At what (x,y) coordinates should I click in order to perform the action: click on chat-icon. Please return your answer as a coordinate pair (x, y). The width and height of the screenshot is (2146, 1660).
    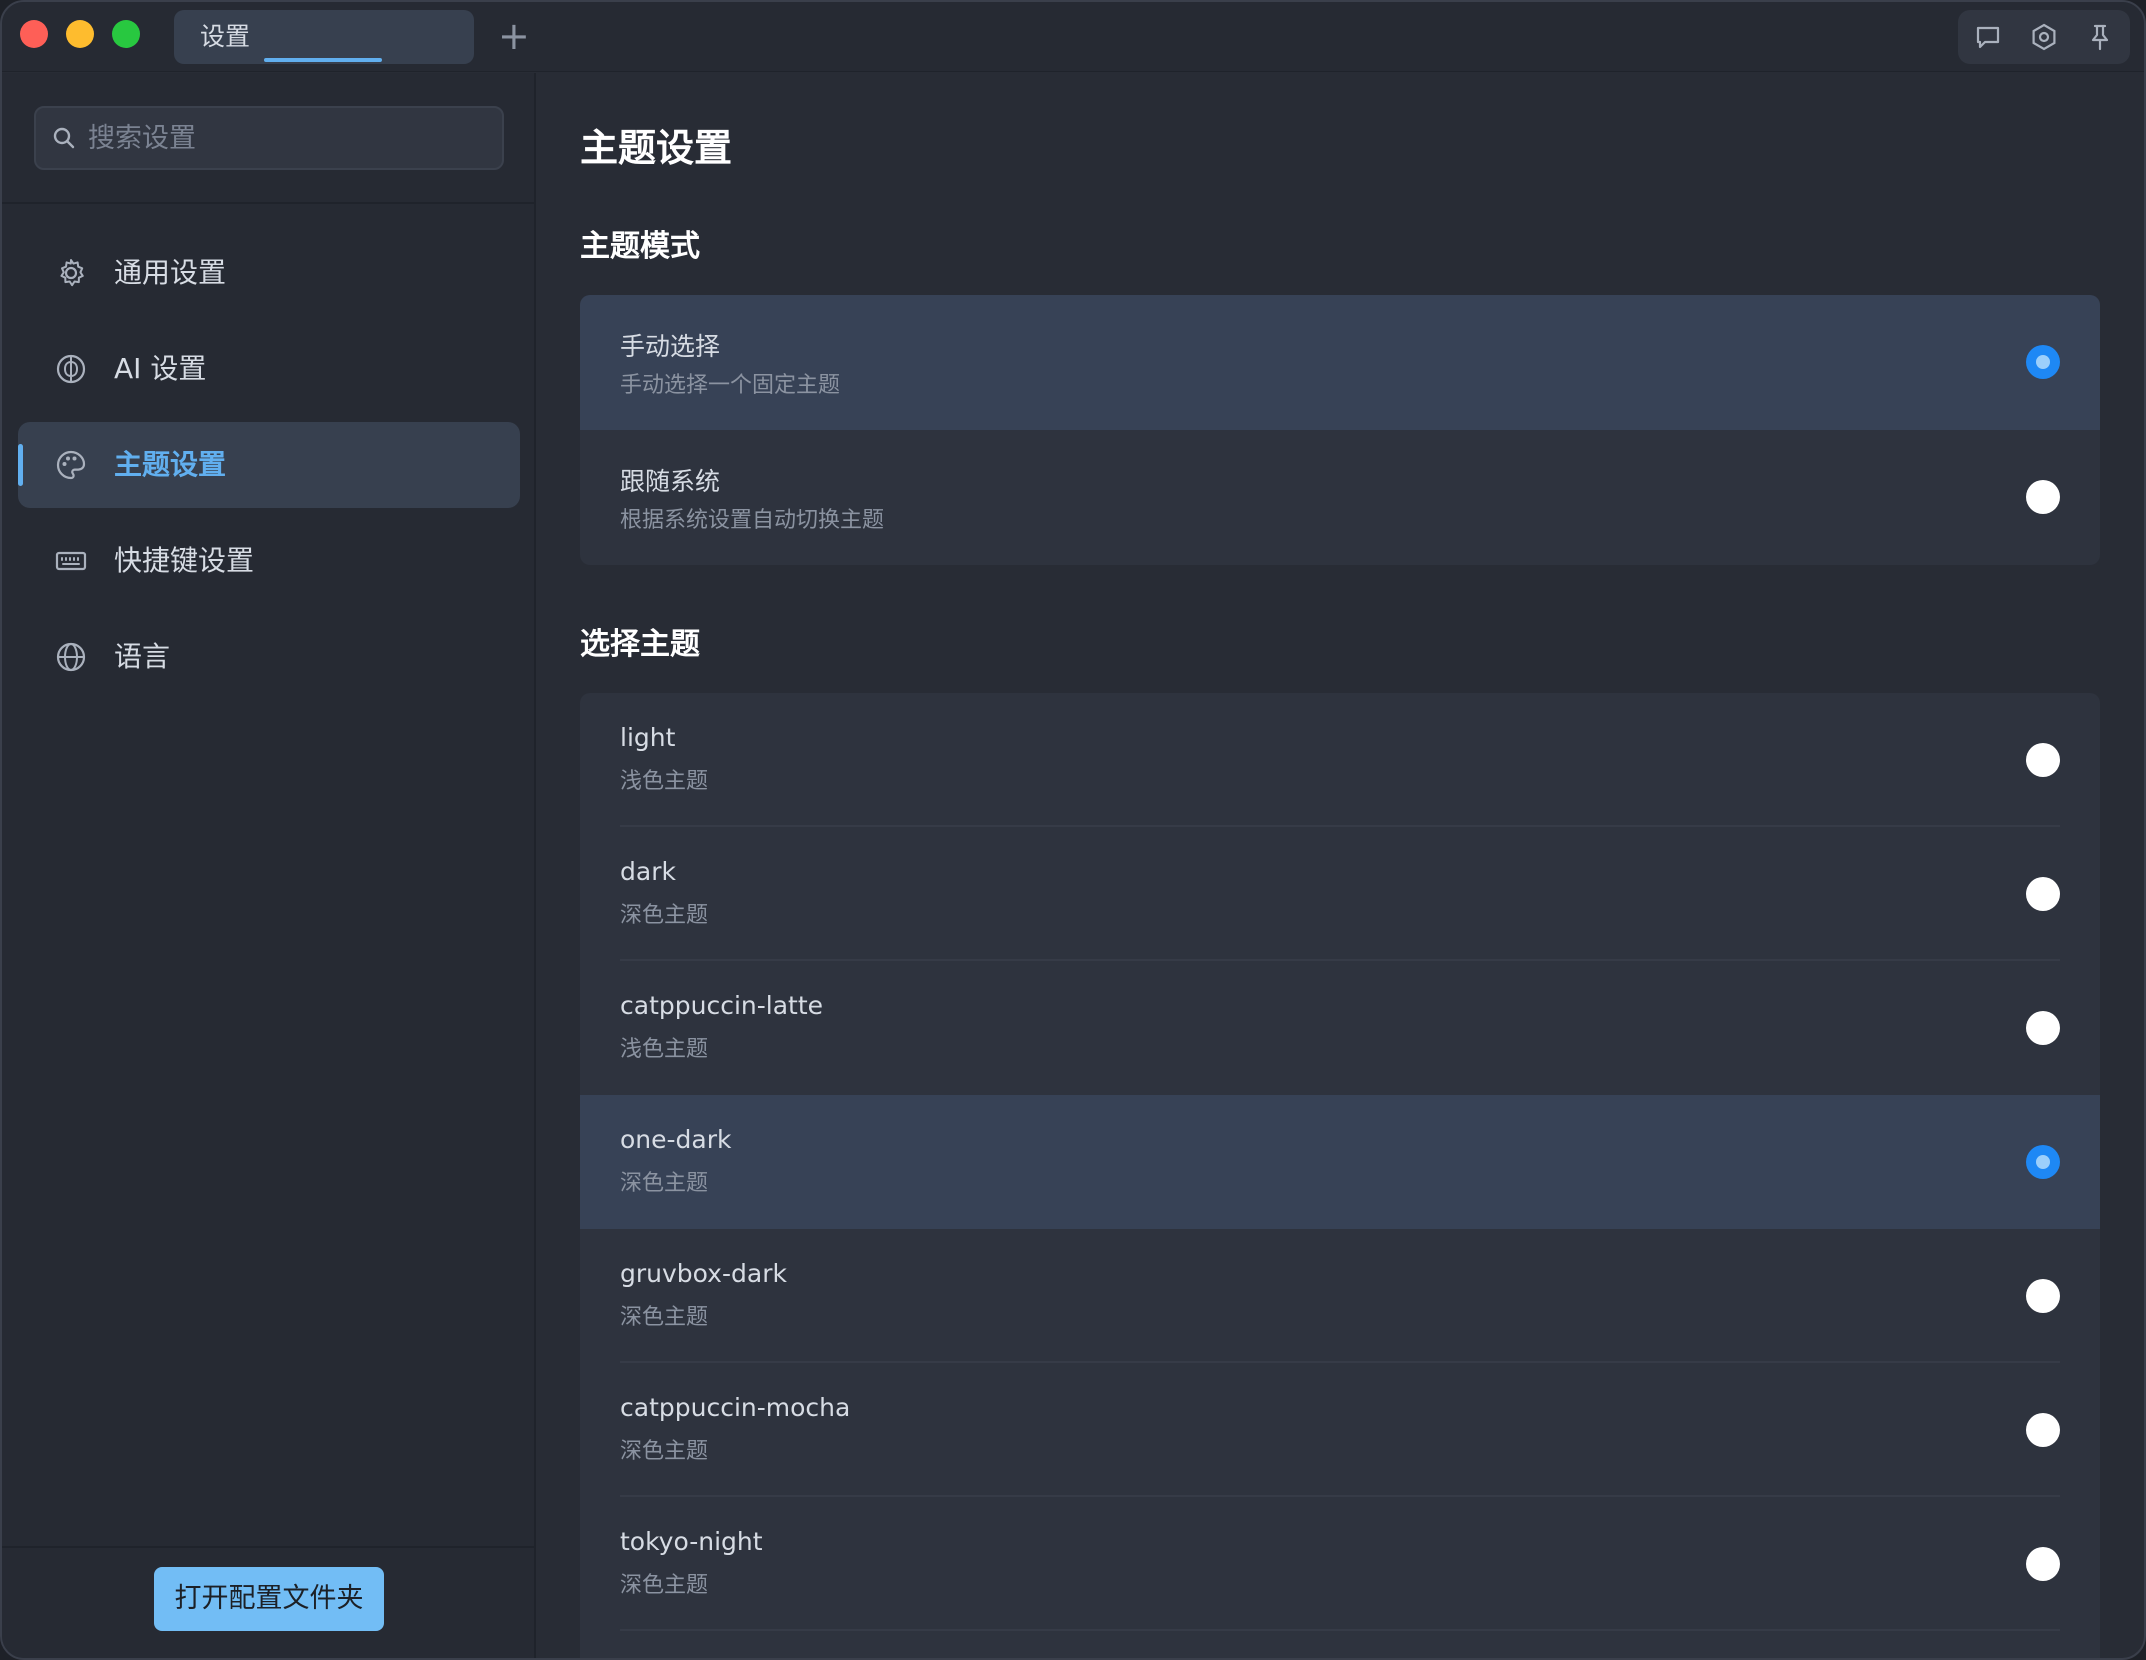
    Looking at the image, I should click on (1988, 37).